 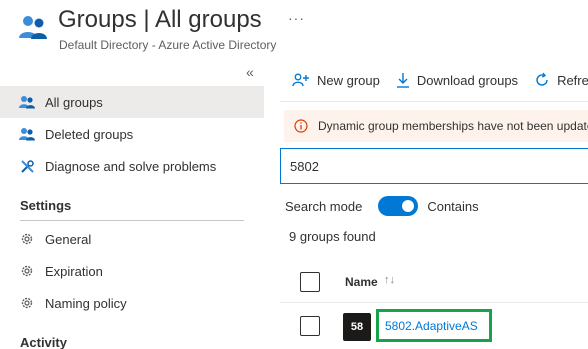 I want to click on highlight-box: 5802.AdaptiveAS, so click(x=434, y=325).